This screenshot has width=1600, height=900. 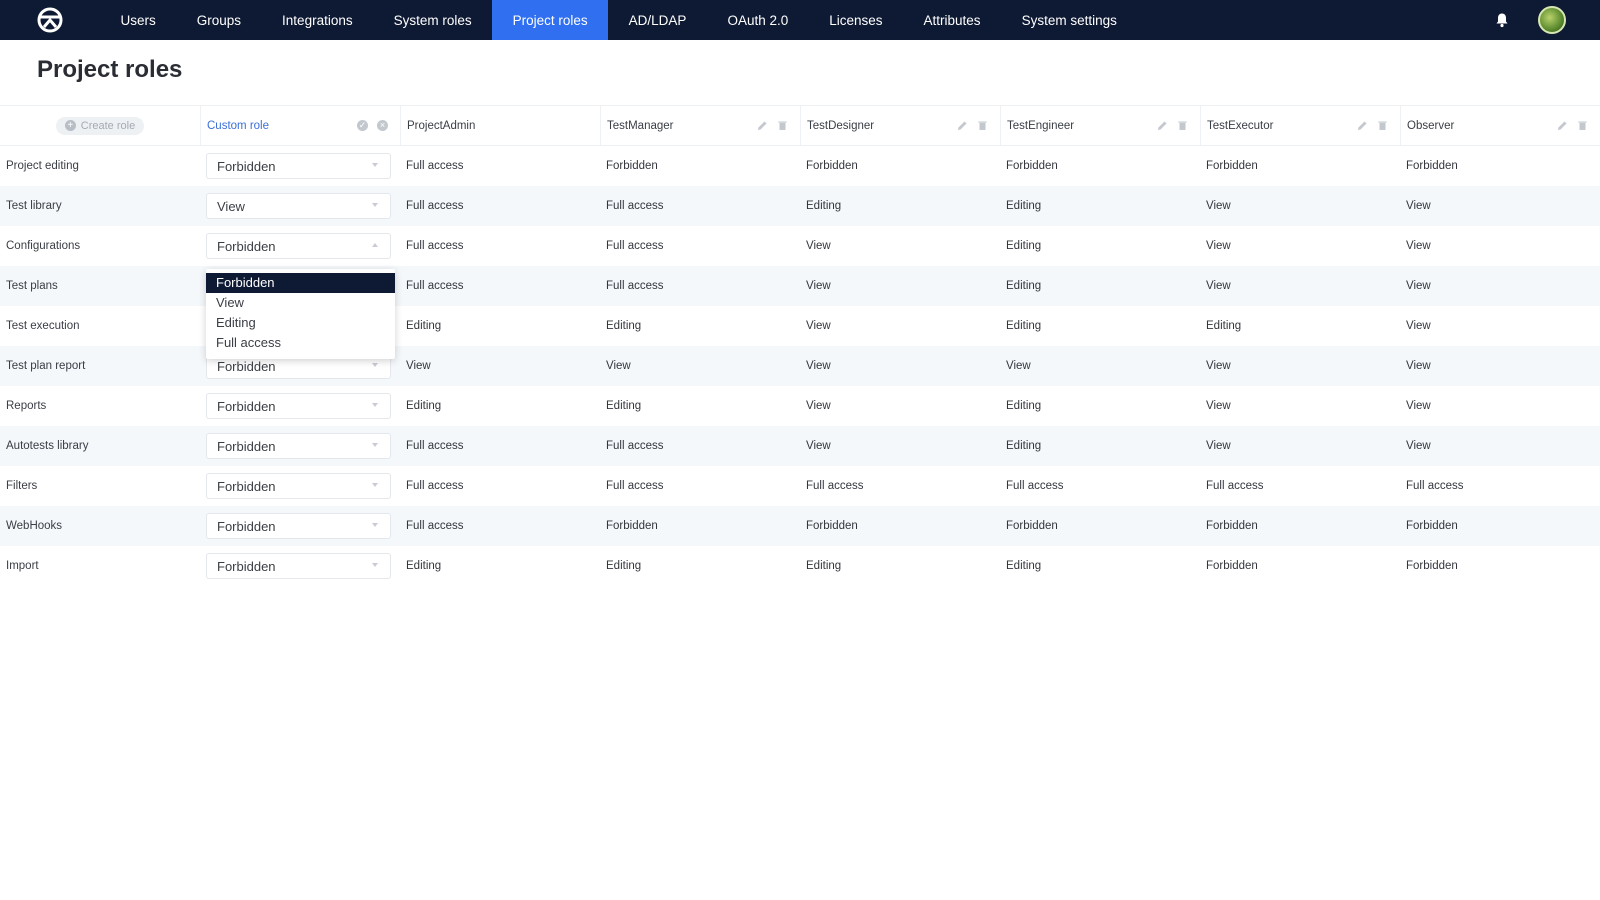 I want to click on nav-tab-system-settings: System settings, so click(x=1069, y=20).